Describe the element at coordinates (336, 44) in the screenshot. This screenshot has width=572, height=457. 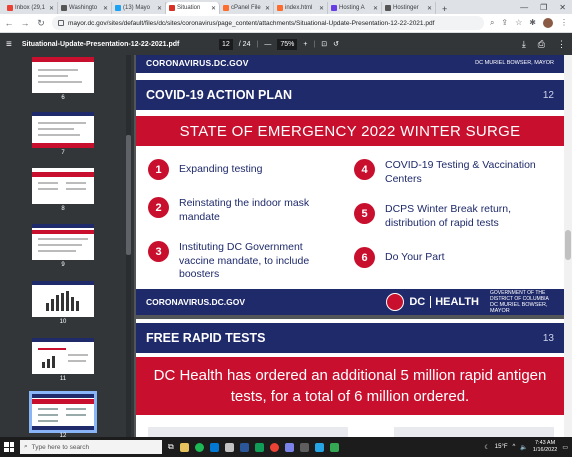
I see `rotate-icon: ↺` at that location.